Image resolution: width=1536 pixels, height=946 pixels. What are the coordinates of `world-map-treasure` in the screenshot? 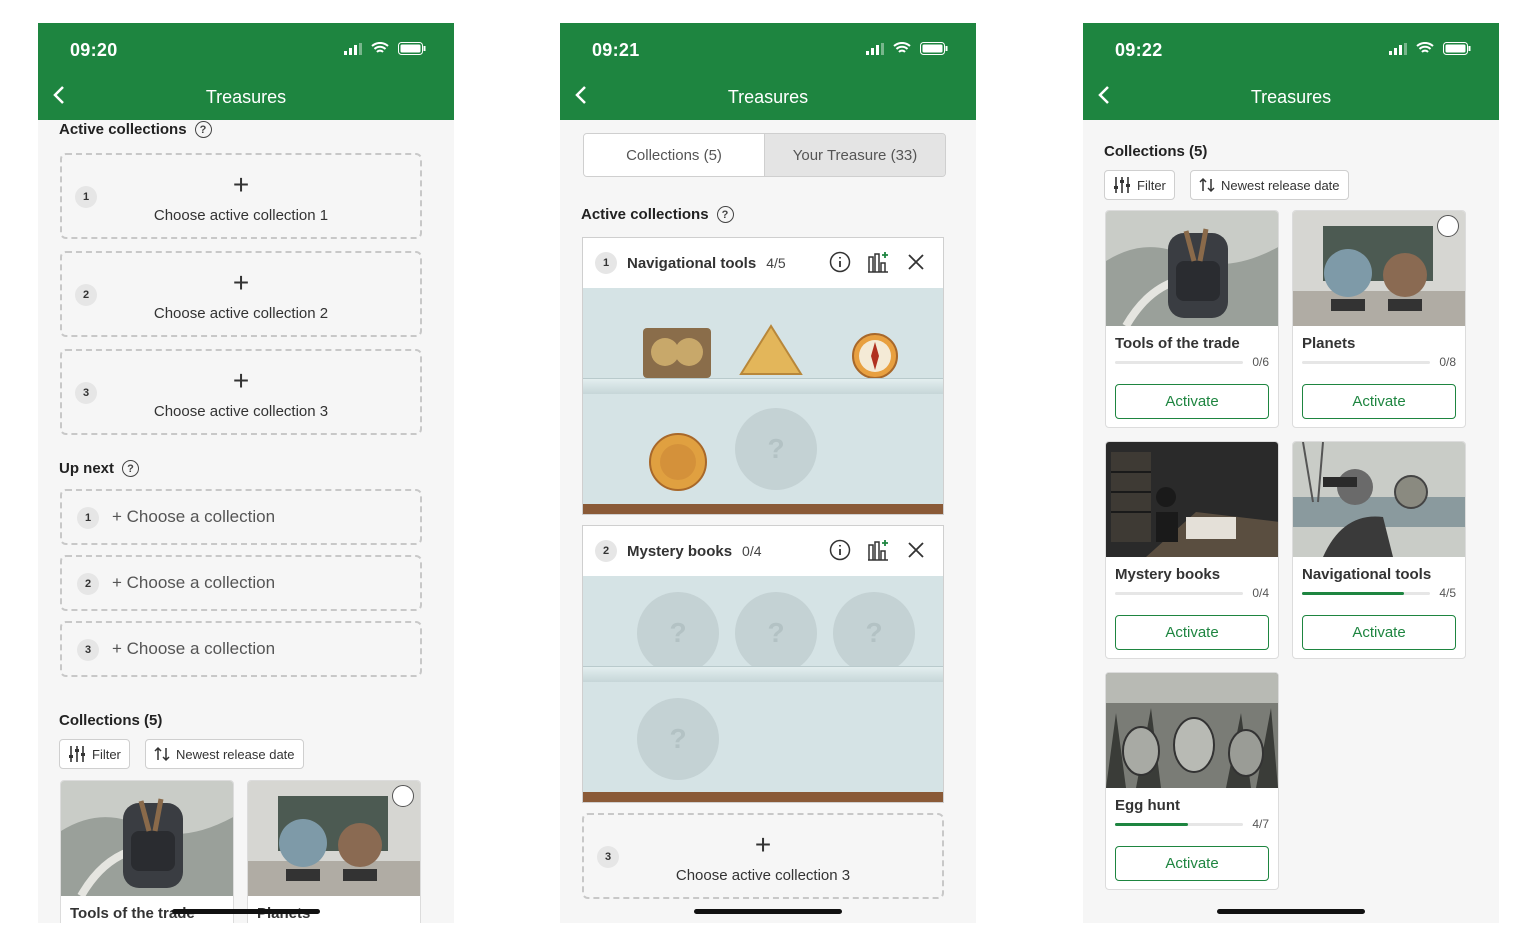 It's located at (677, 353).